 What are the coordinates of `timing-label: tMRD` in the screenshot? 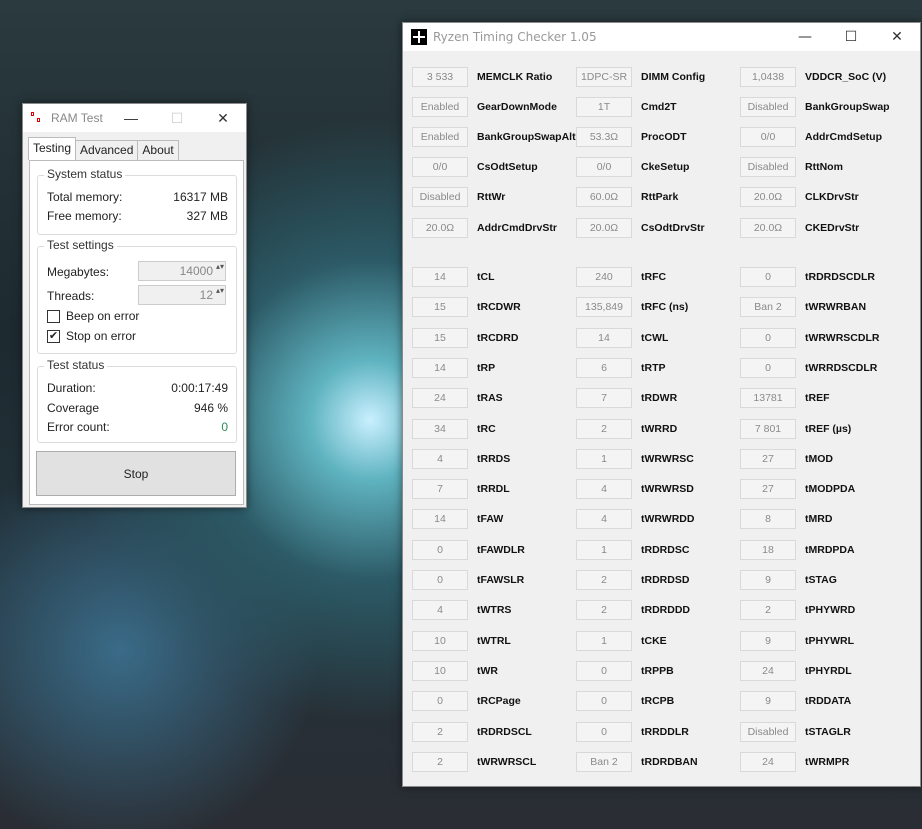 It's located at (819, 519).